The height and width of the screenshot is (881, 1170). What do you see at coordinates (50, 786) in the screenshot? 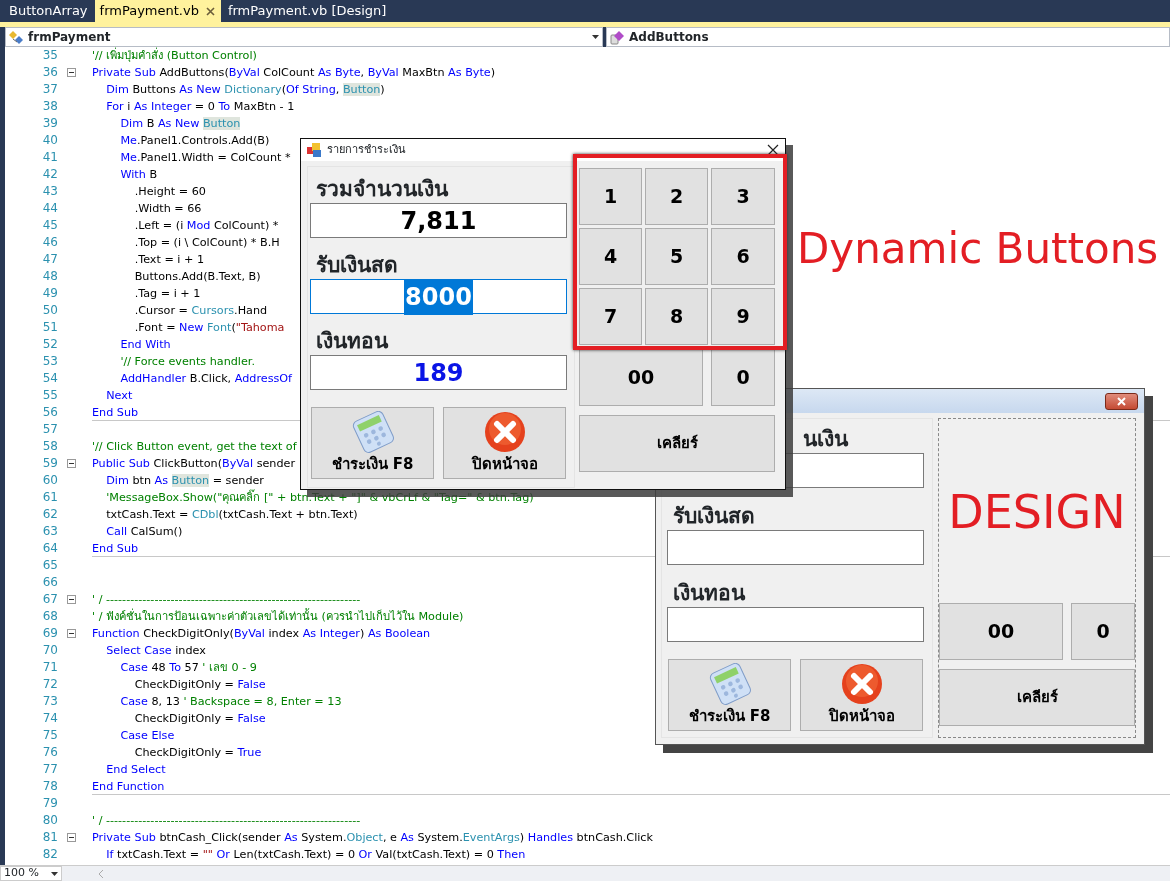
I see `line-number: 78` at bounding box center [50, 786].